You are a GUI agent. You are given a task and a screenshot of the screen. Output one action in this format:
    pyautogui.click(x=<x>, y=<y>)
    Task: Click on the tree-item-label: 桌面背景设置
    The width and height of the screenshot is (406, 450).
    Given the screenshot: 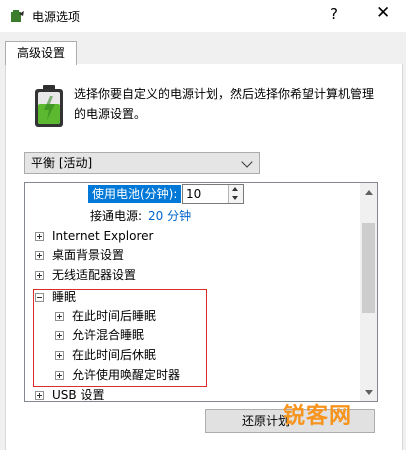 What is the action you would take?
    pyautogui.click(x=88, y=255)
    